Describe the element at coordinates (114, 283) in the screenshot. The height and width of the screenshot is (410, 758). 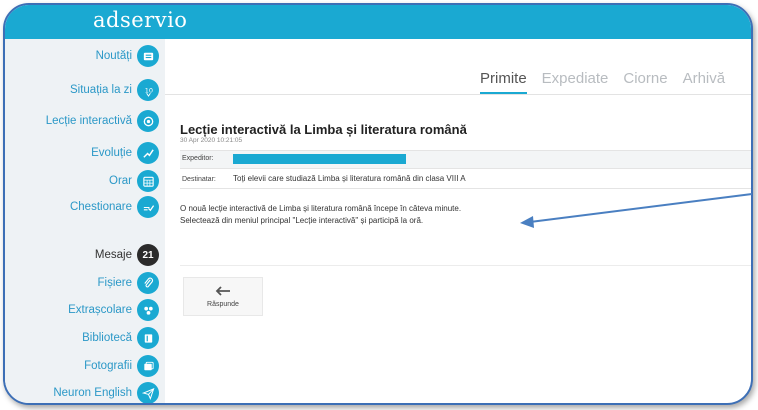
I see `sidebar-item-label: Fișiere` at that location.